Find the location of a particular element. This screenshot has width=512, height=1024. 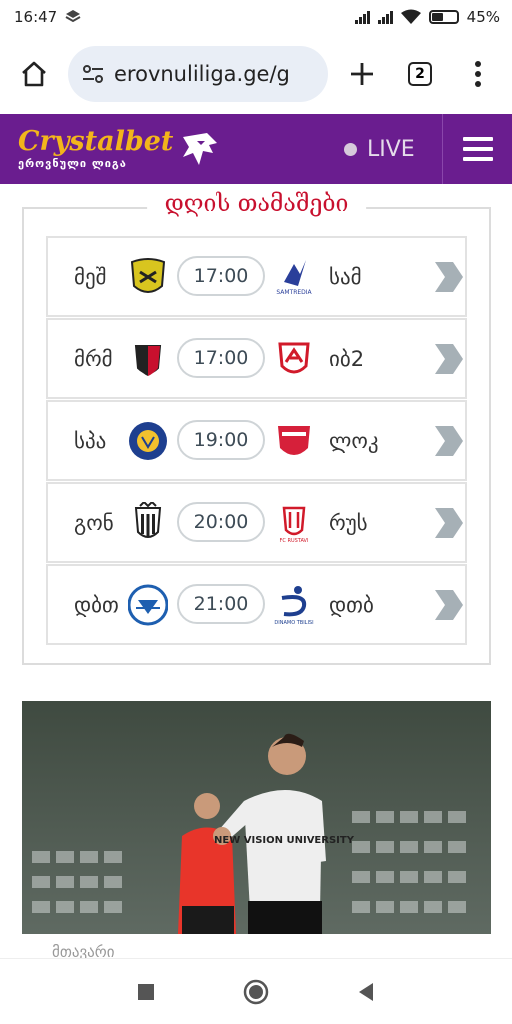

tab-count: 2 is located at coordinates (420, 74).